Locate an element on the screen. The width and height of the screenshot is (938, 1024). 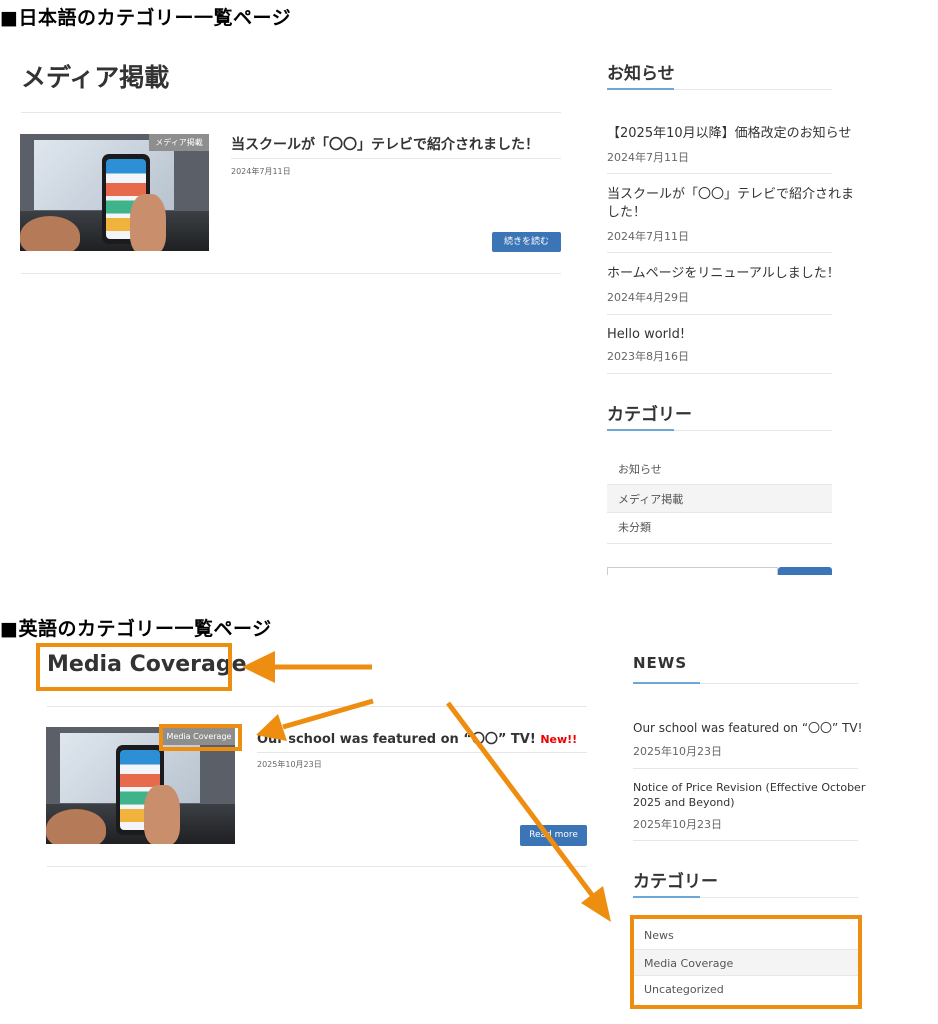
arrow-to-badge is located at coordinates (328, 714).